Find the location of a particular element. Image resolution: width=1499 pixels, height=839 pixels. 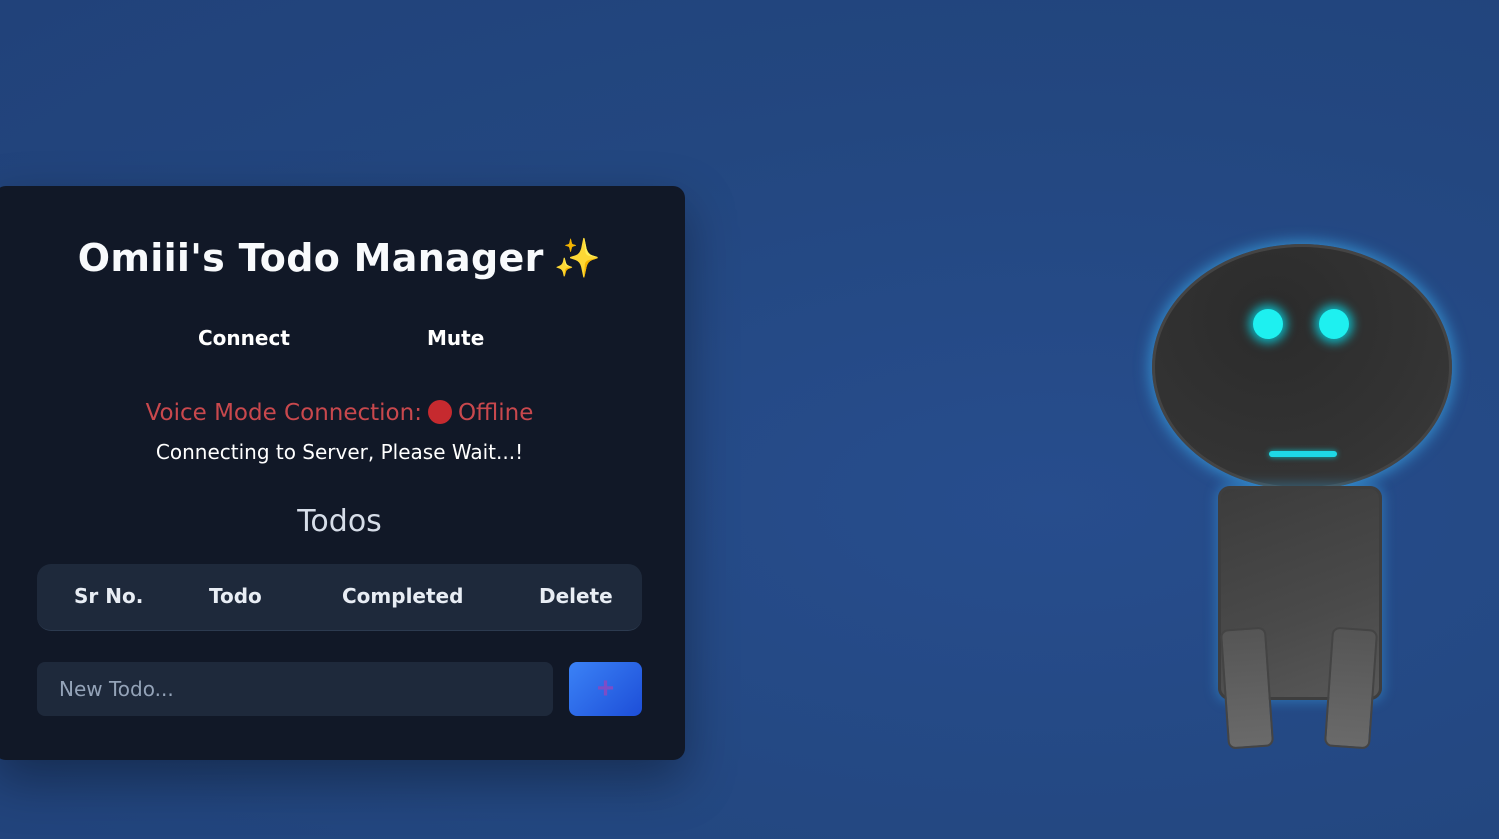

plus-icon: + is located at coordinates (605, 688).